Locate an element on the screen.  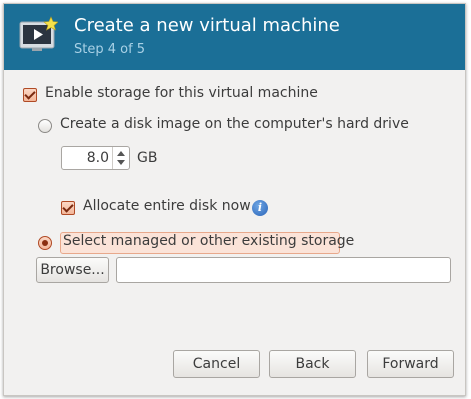
allocate-disk-label: Allocate entire disk now is located at coordinates (167, 206).